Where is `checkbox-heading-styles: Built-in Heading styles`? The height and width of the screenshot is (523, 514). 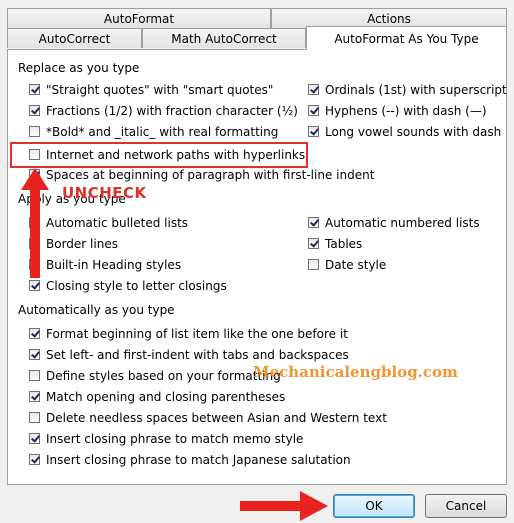
checkbox-heading-styles: Built-in Heading styles is located at coordinates (105, 265).